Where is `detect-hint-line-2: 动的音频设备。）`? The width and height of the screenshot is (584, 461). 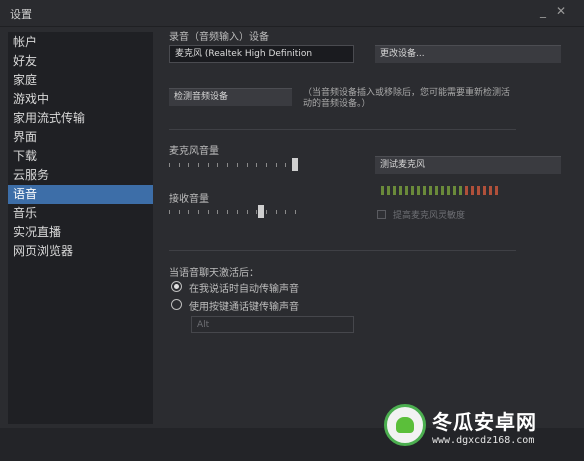 detect-hint-line-2: 动的音频设备。） is located at coordinates (337, 104).